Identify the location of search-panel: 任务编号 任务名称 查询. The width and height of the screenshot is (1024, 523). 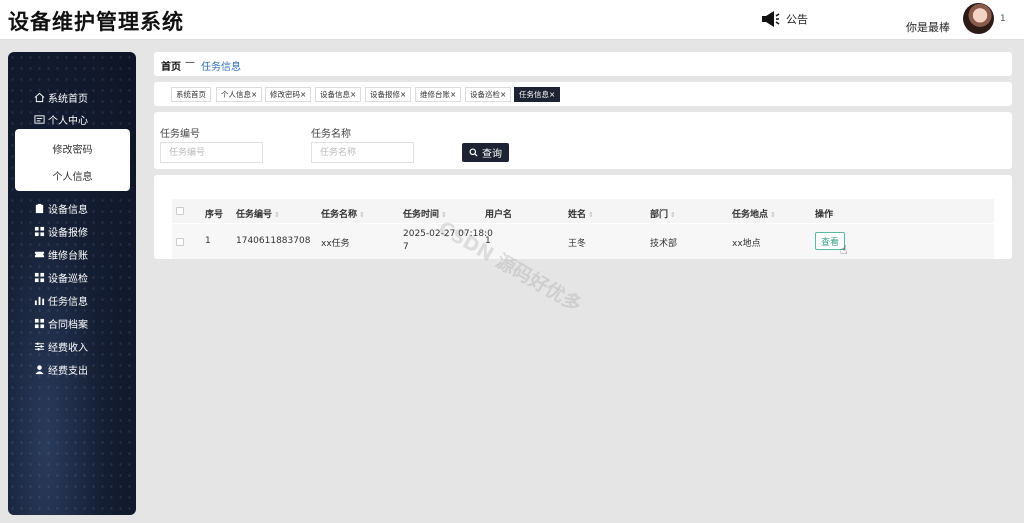
(583, 140).